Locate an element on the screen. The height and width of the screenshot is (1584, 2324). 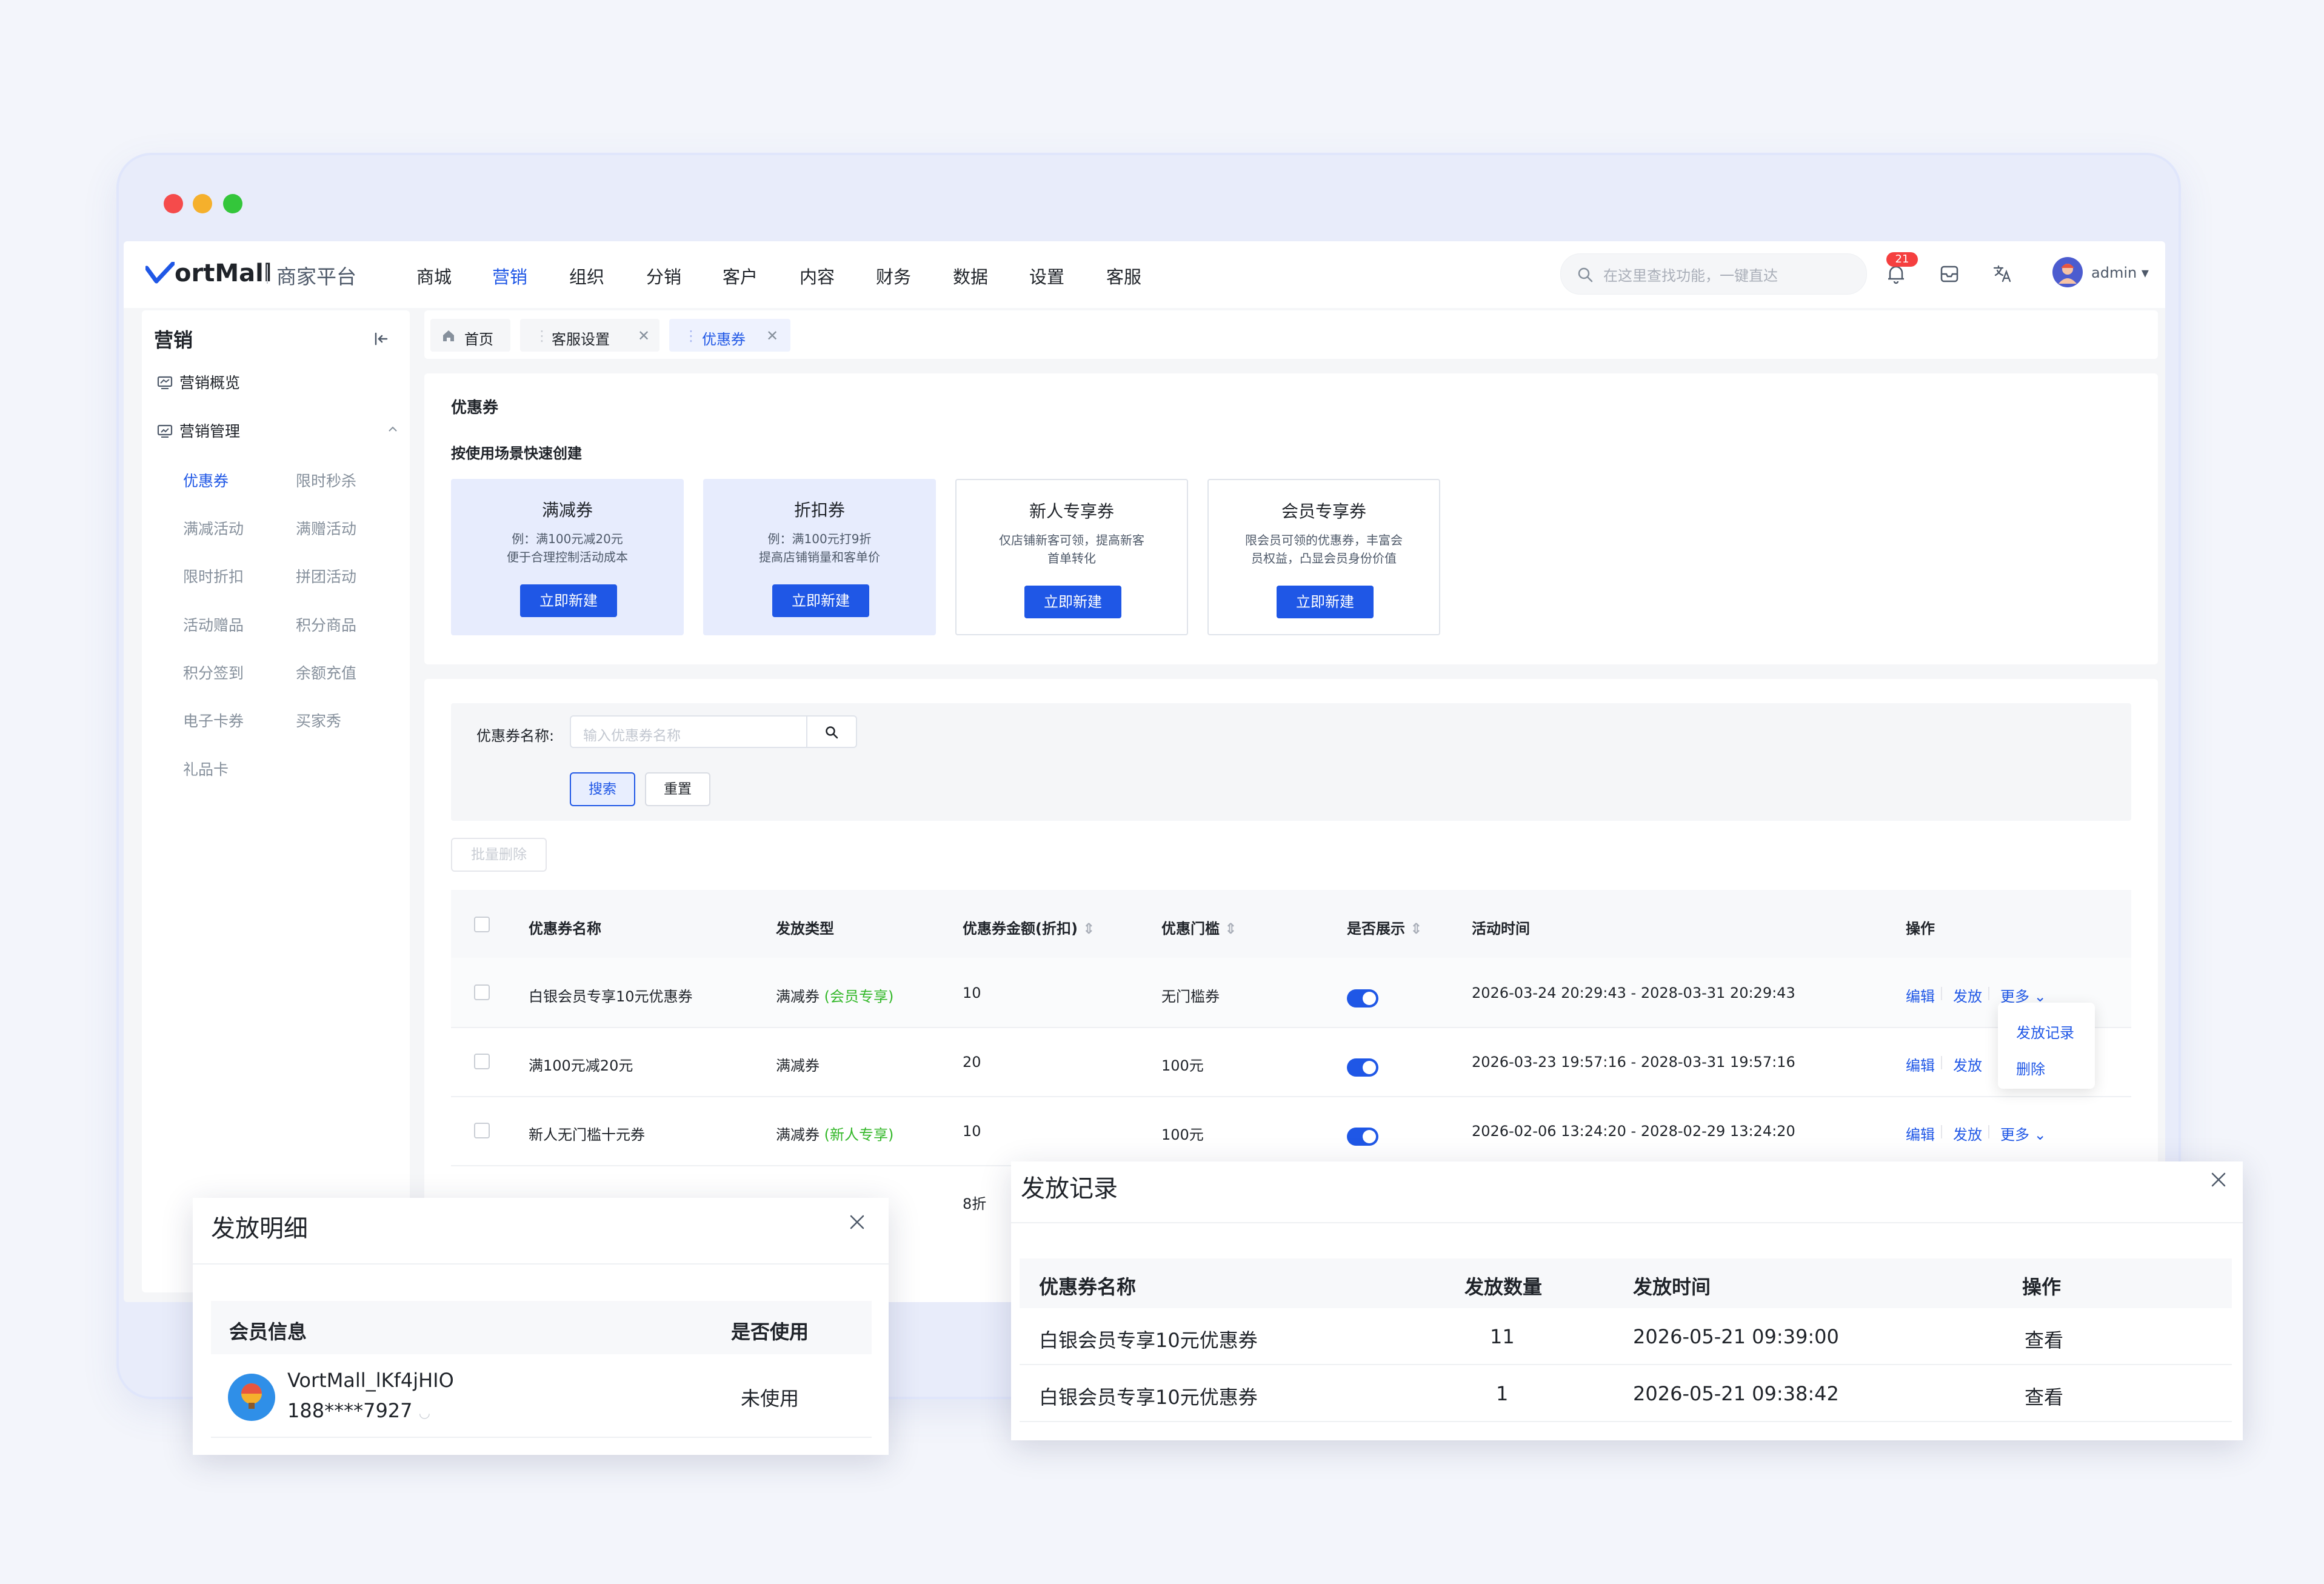
global-search-input: 在这里查找功能，一键直达 is located at coordinates (1714, 274).